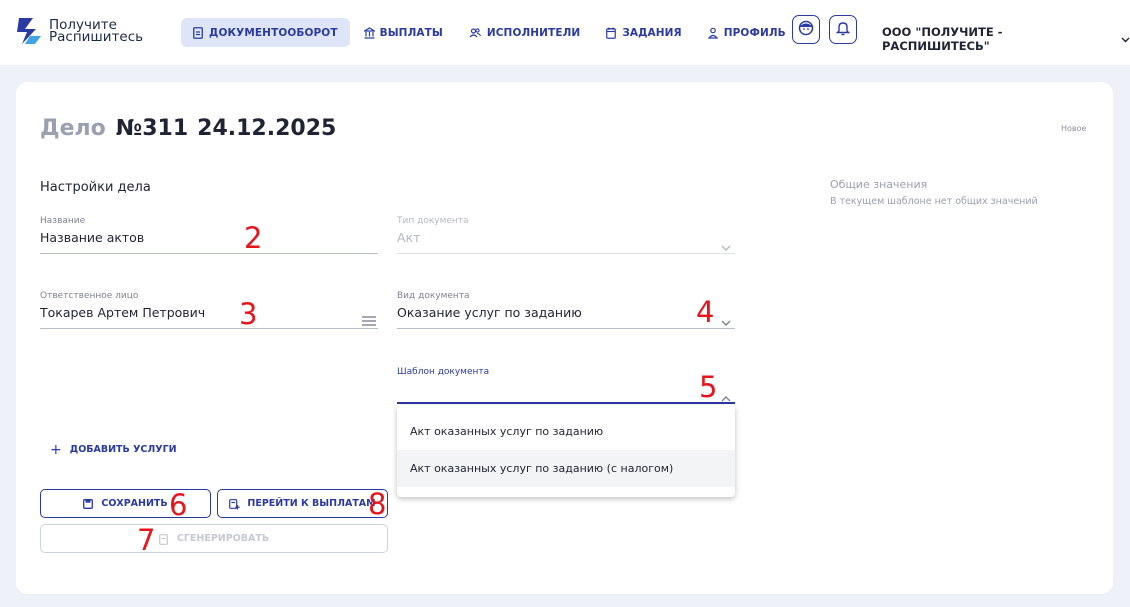 The image size is (1130, 607). I want to click on annotation-8: 8, so click(377, 504).